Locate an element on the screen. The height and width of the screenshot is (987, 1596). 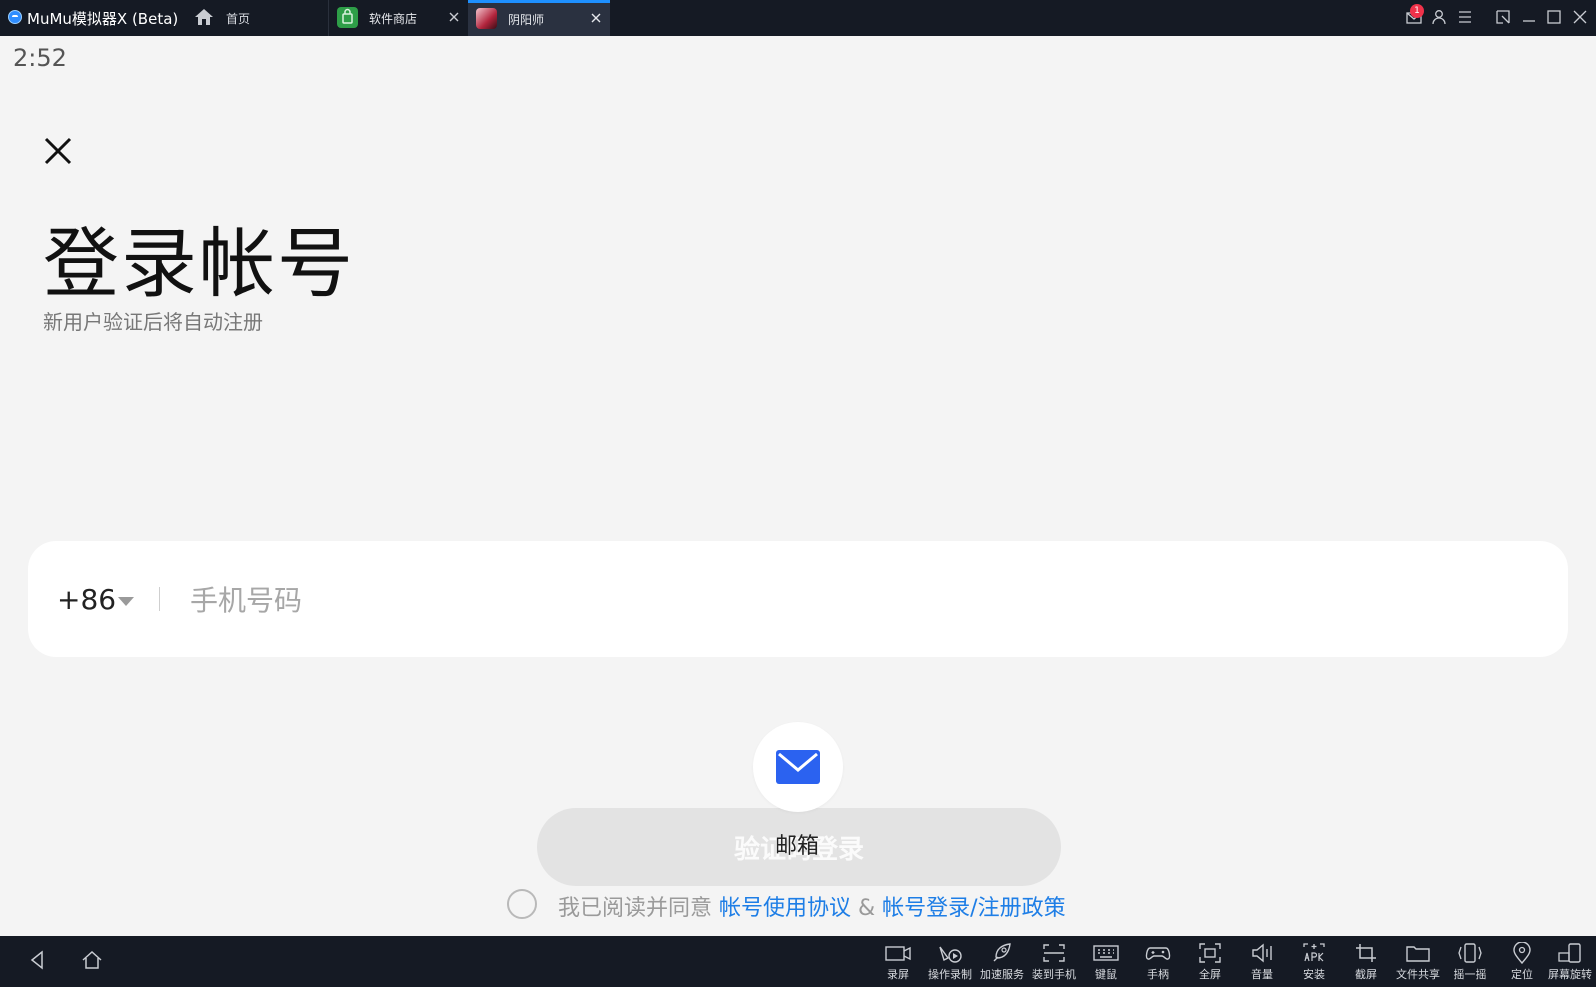
back-icon is located at coordinates (37, 960).